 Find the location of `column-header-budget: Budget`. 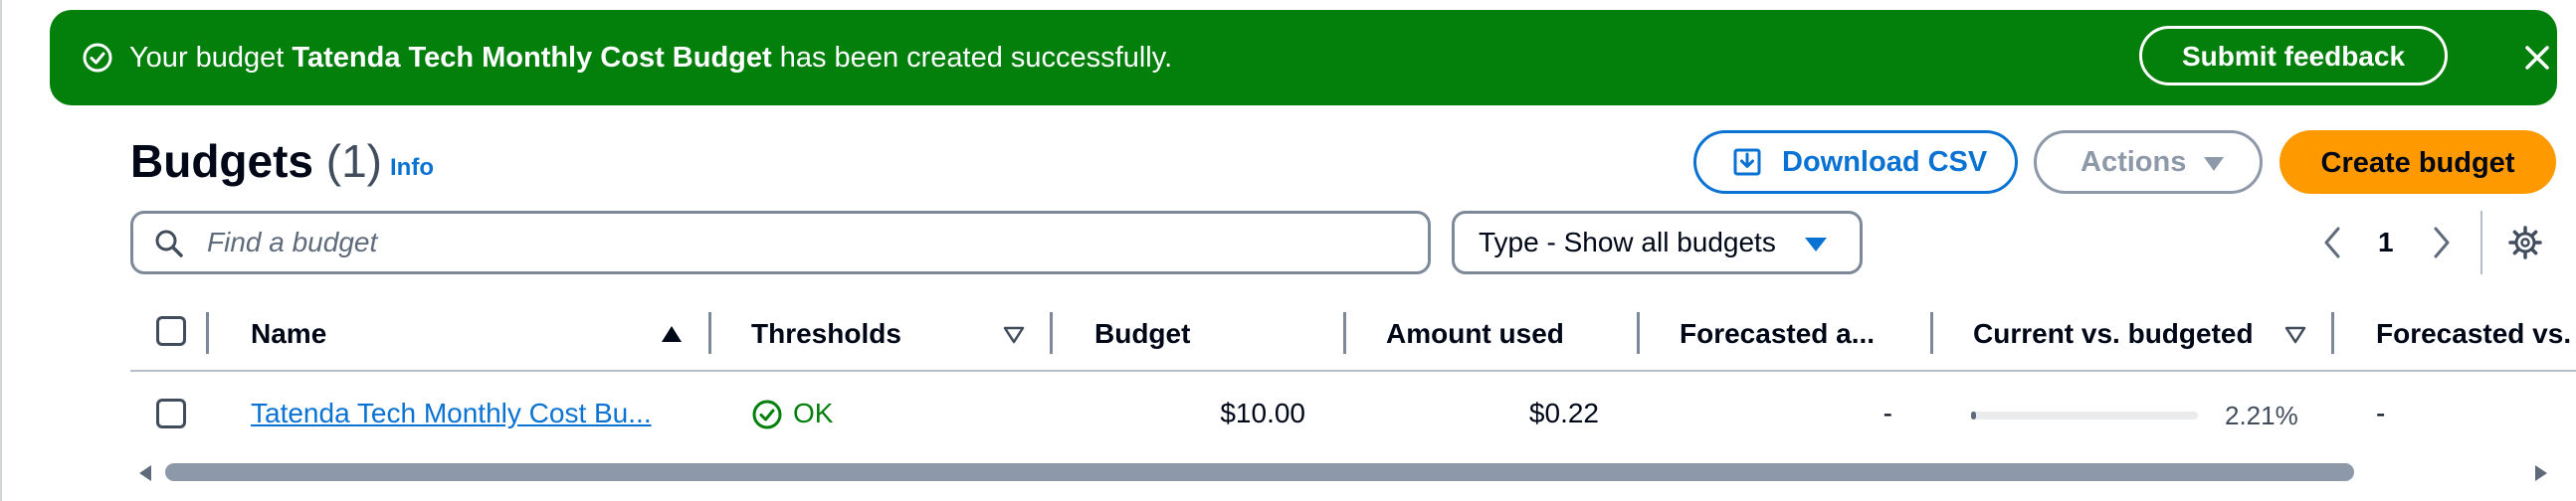

column-header-budget: Budget is located at coordinates (1142, 334).